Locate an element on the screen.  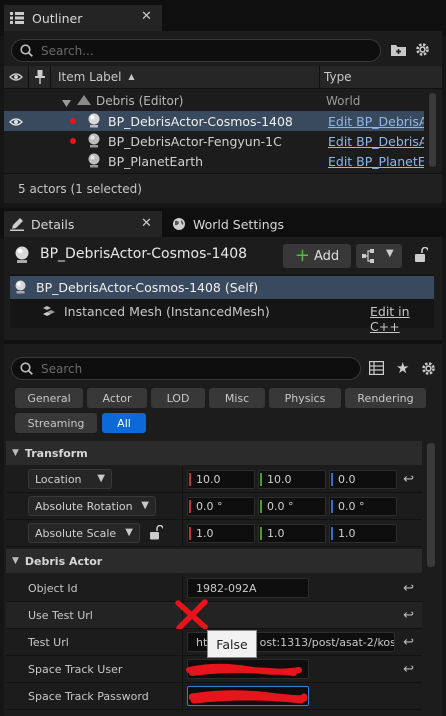
outliner-status: 5 actors (1 selected) is located at coordinates (80, 189).